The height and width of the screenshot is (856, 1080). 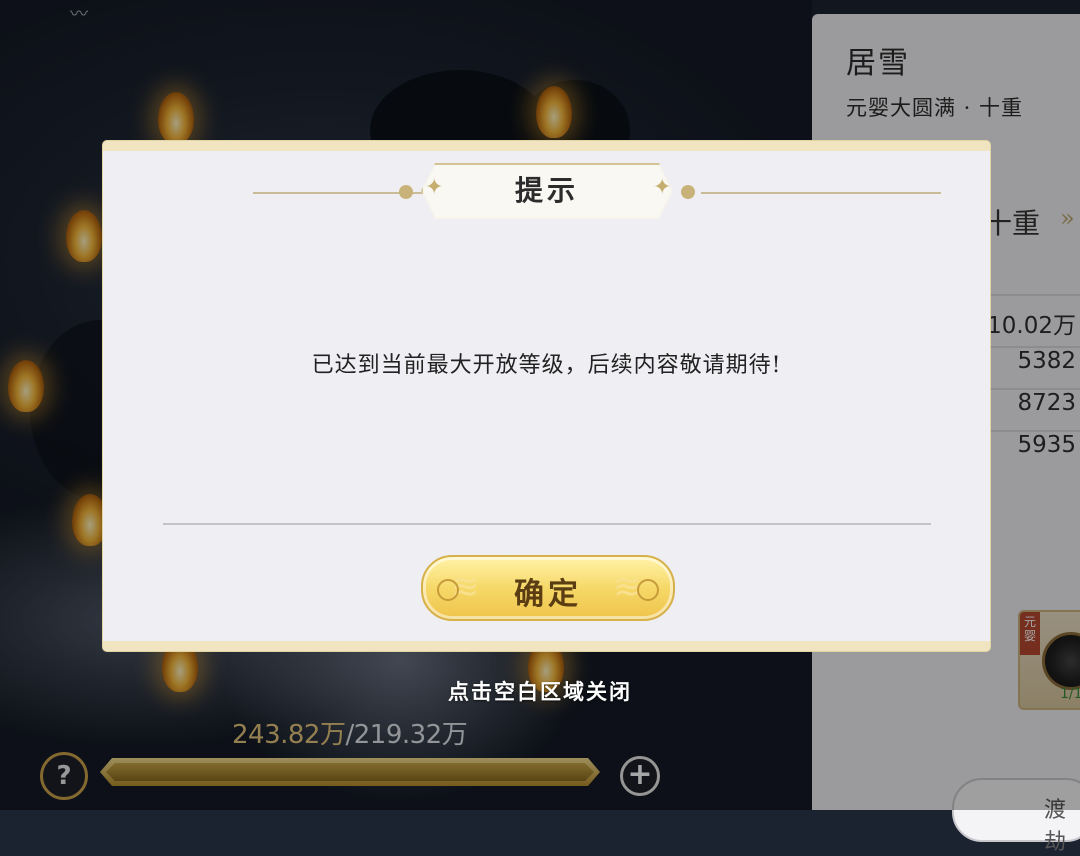 What do you see at coordinates (1030, 633) in the screenshot?
I see `item-badge: 元婴` at bounding box center [1030, 633].